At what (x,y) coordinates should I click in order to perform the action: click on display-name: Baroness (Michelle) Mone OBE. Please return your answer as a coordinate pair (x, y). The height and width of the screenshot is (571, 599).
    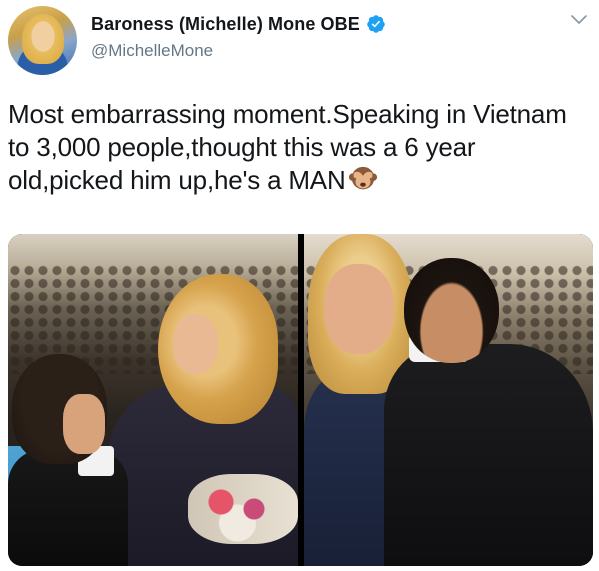
    Looking at the image, I should click on (225, 24).